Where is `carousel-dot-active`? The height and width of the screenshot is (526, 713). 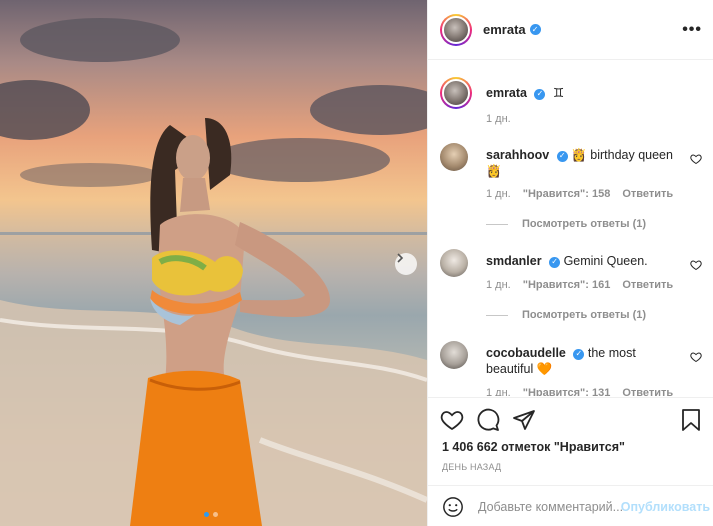 carousel-dot-active is located at coordinates (206, 514).